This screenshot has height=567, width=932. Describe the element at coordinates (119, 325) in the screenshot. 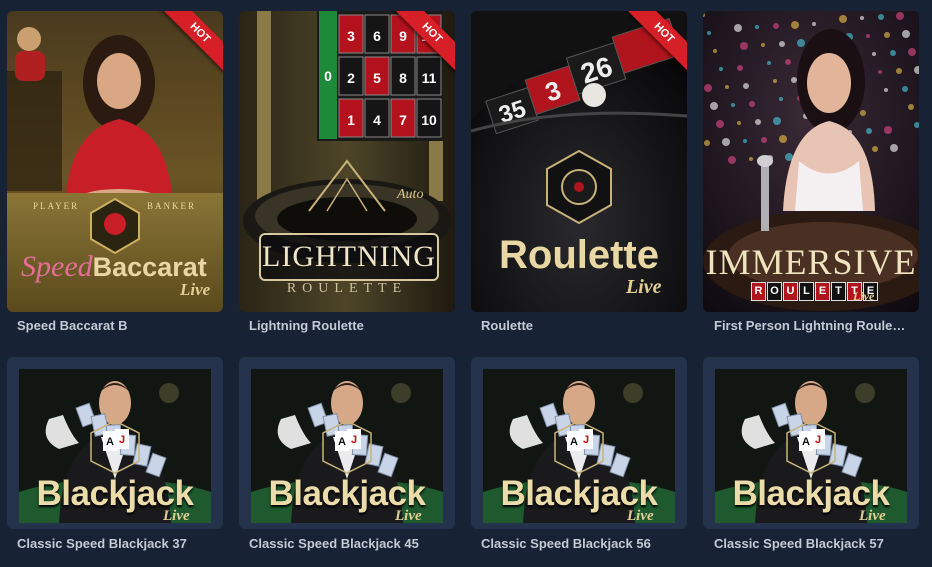

I see `game-title: Speed Baccarat B` at that location.